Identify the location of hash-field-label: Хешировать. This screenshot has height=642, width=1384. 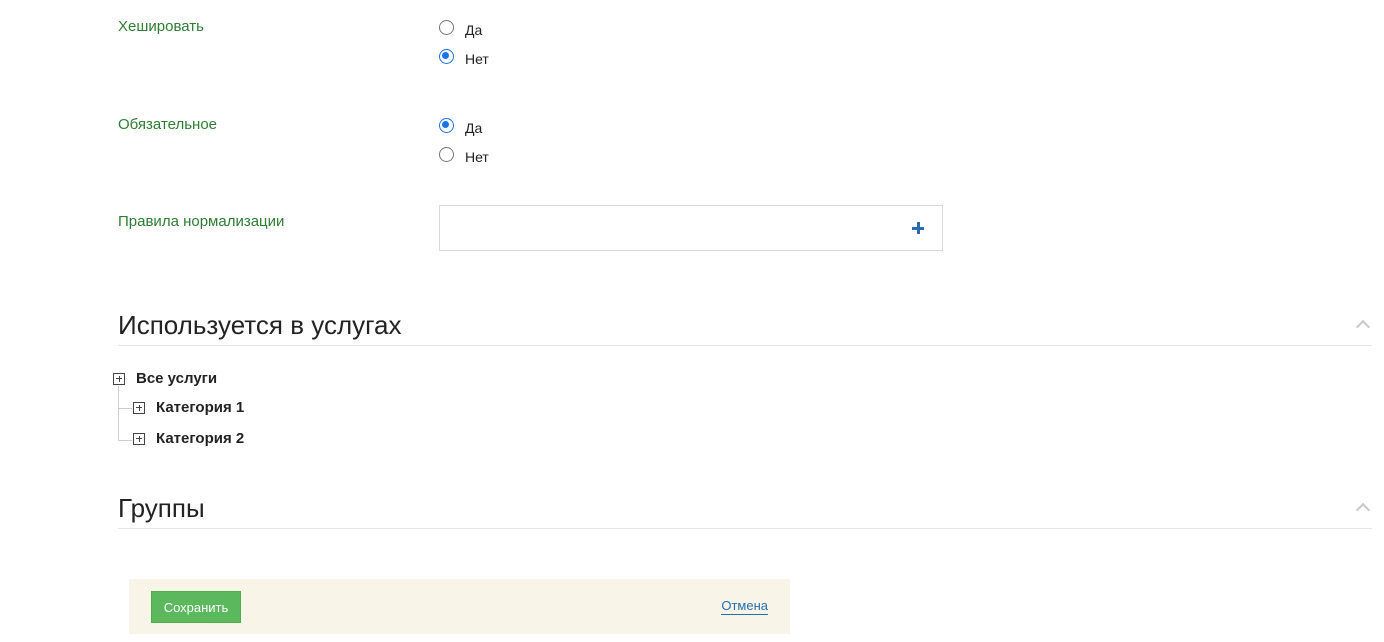
(161, 26).